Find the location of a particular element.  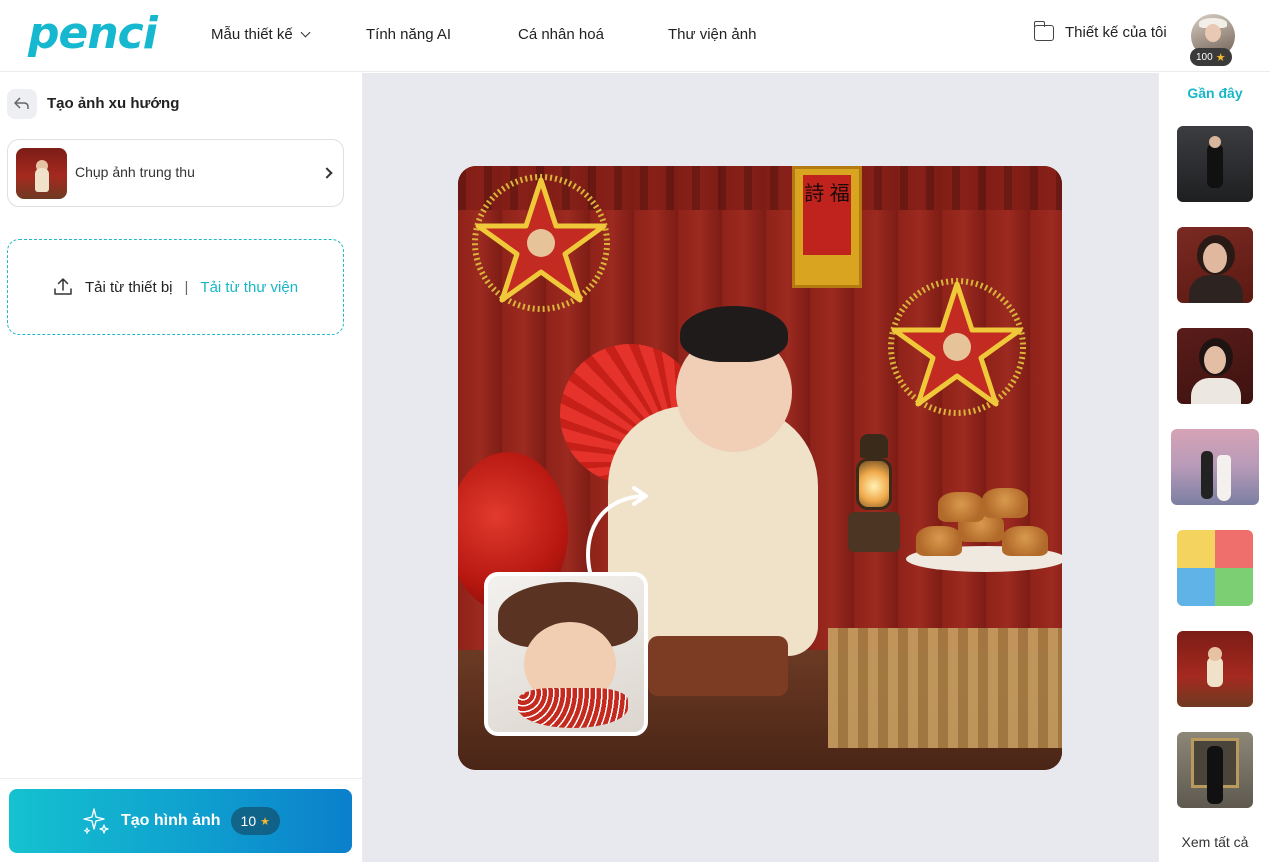

nav-item-label: Thư viện ảnh is located at coordinates (712, 34).